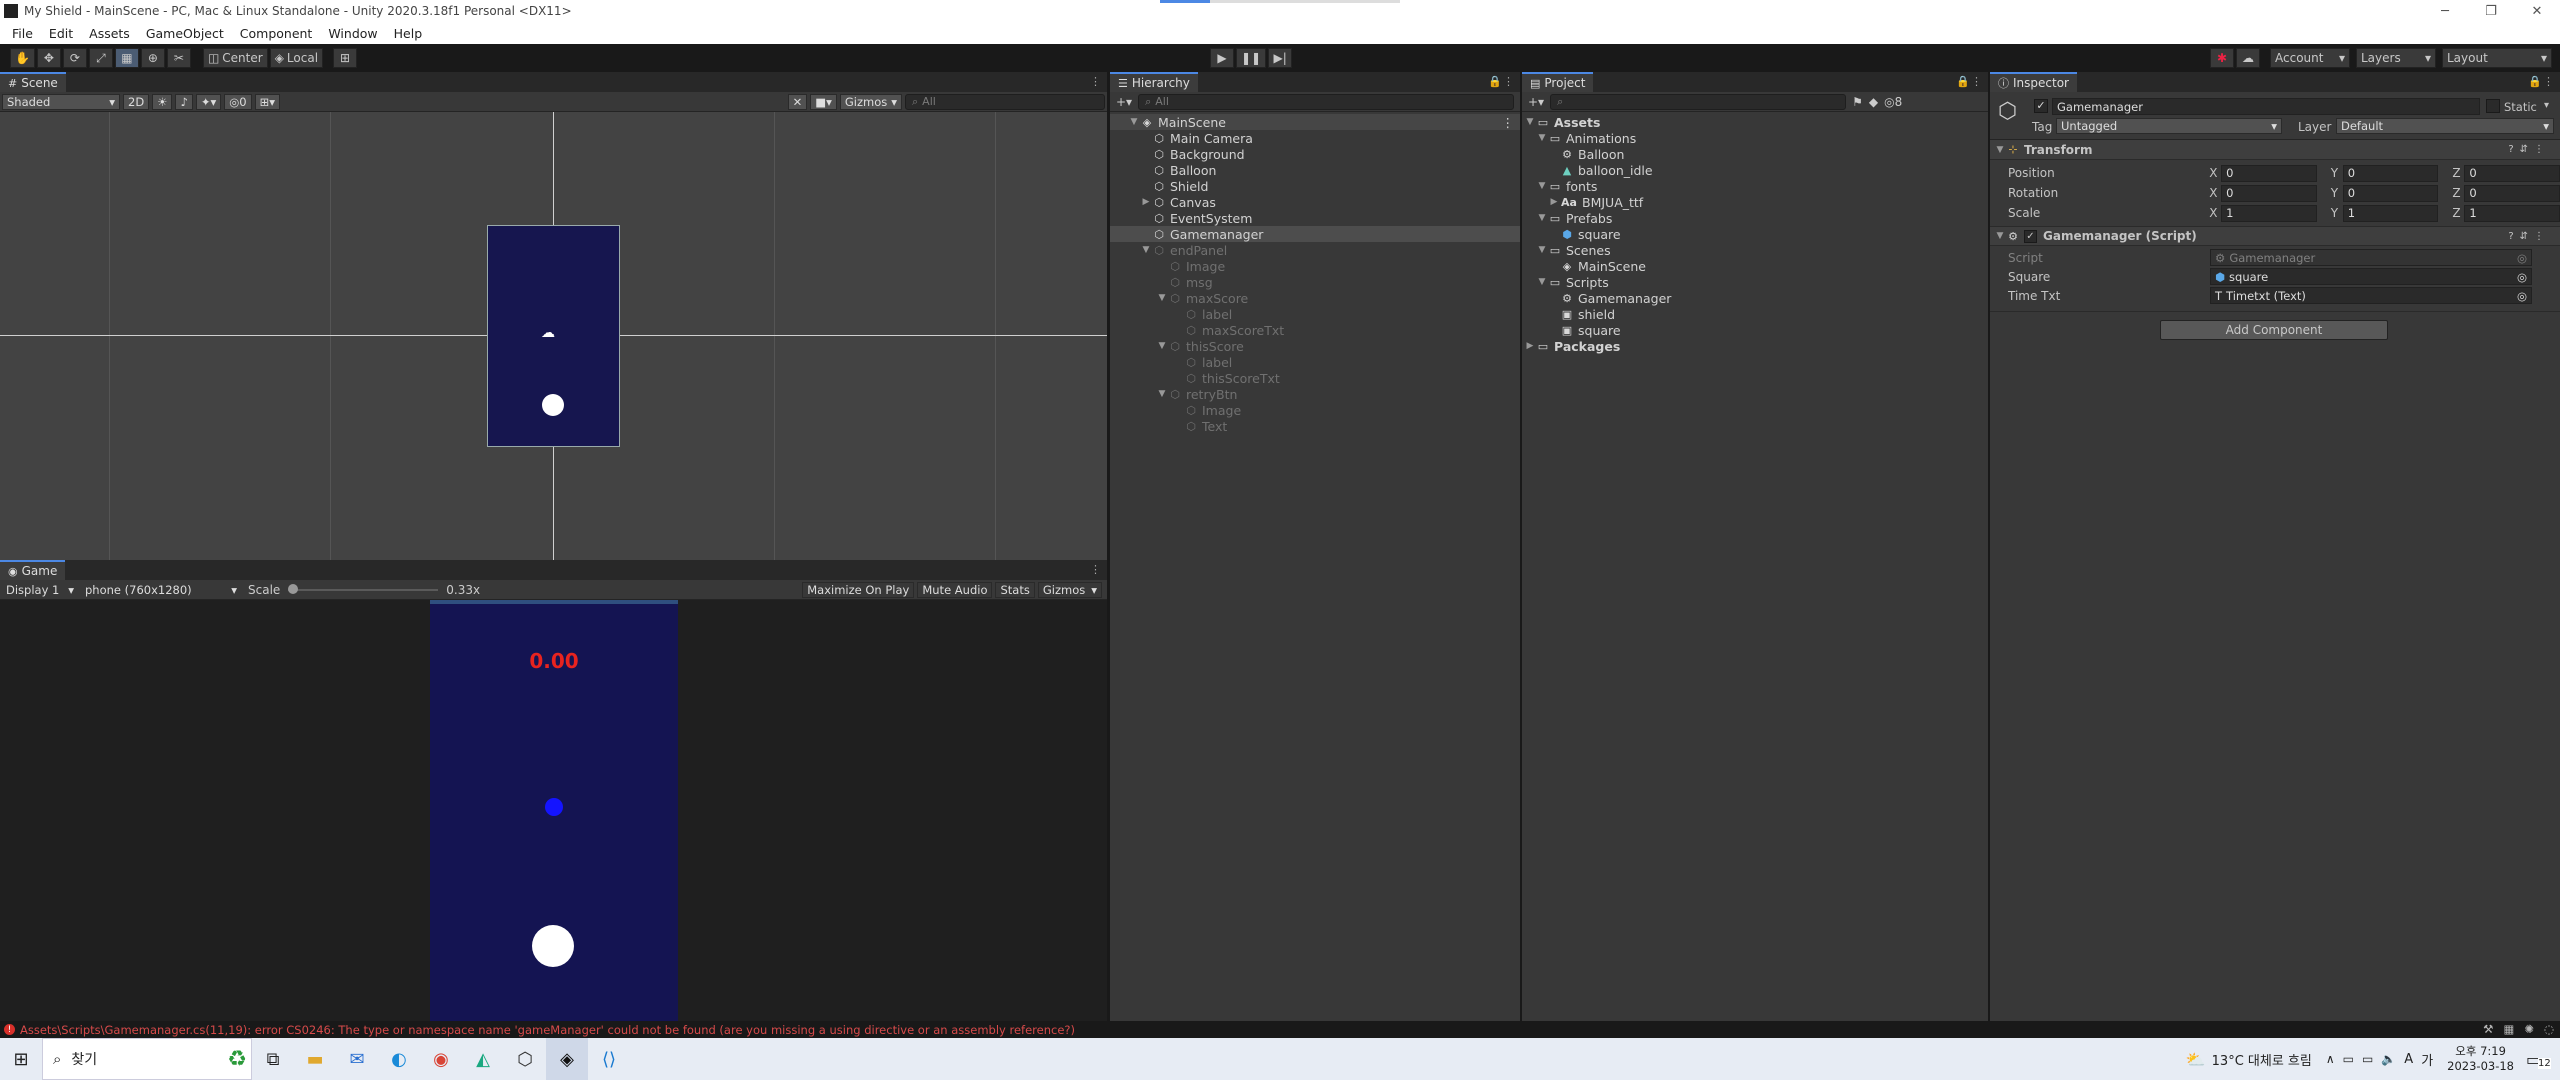 The height and width of the screenshot is (1080, 2560). I want to click on debug-mode-icon: ✺, so click(2529, 1029).